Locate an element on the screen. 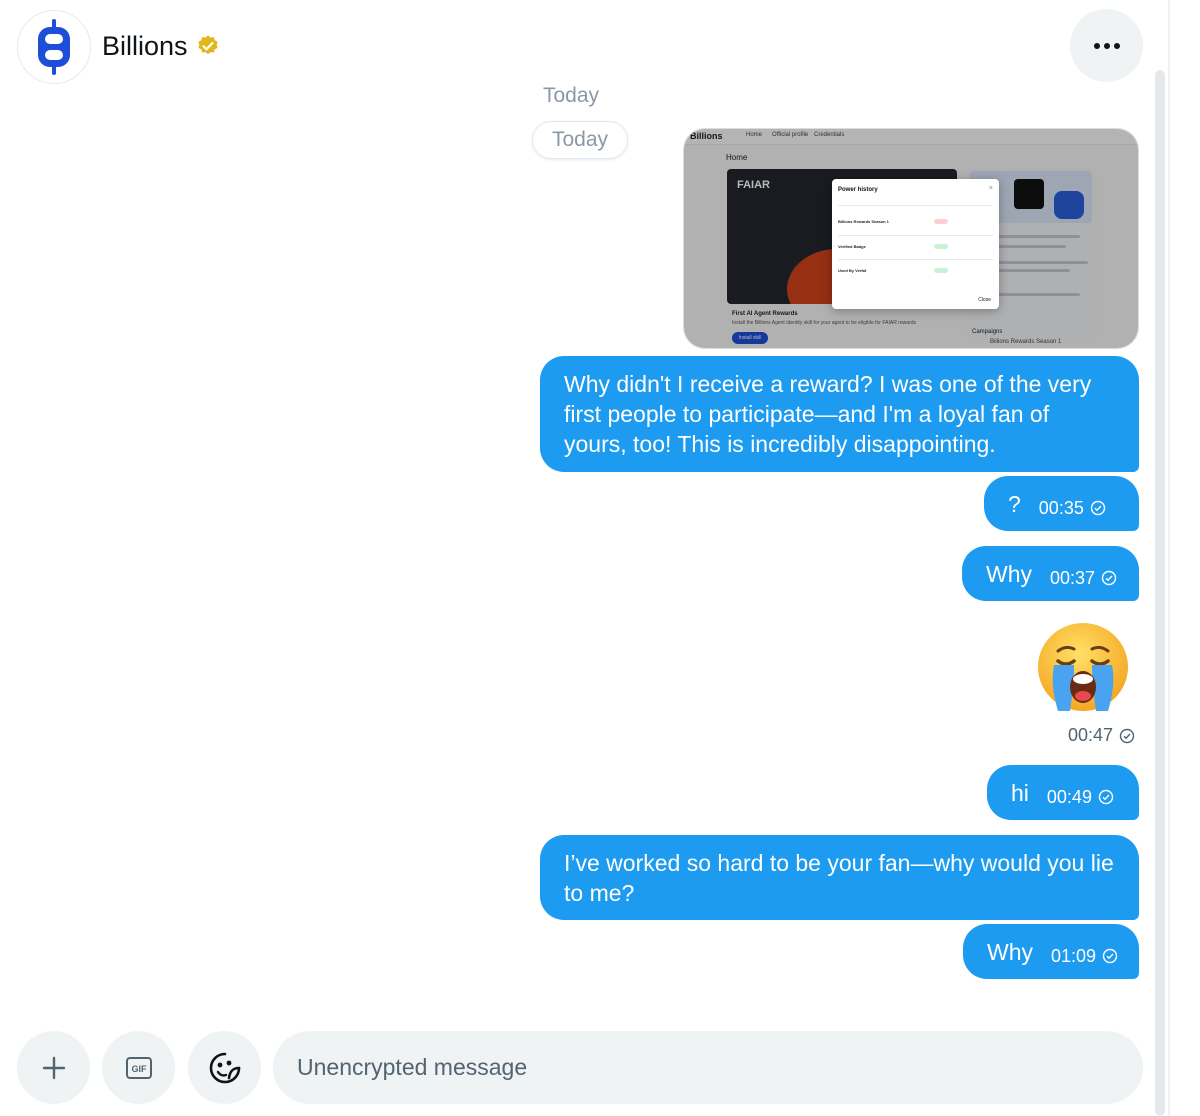 The image size is (1200, 1116). crying-face-emoji is located at coordinates (1083, 667).